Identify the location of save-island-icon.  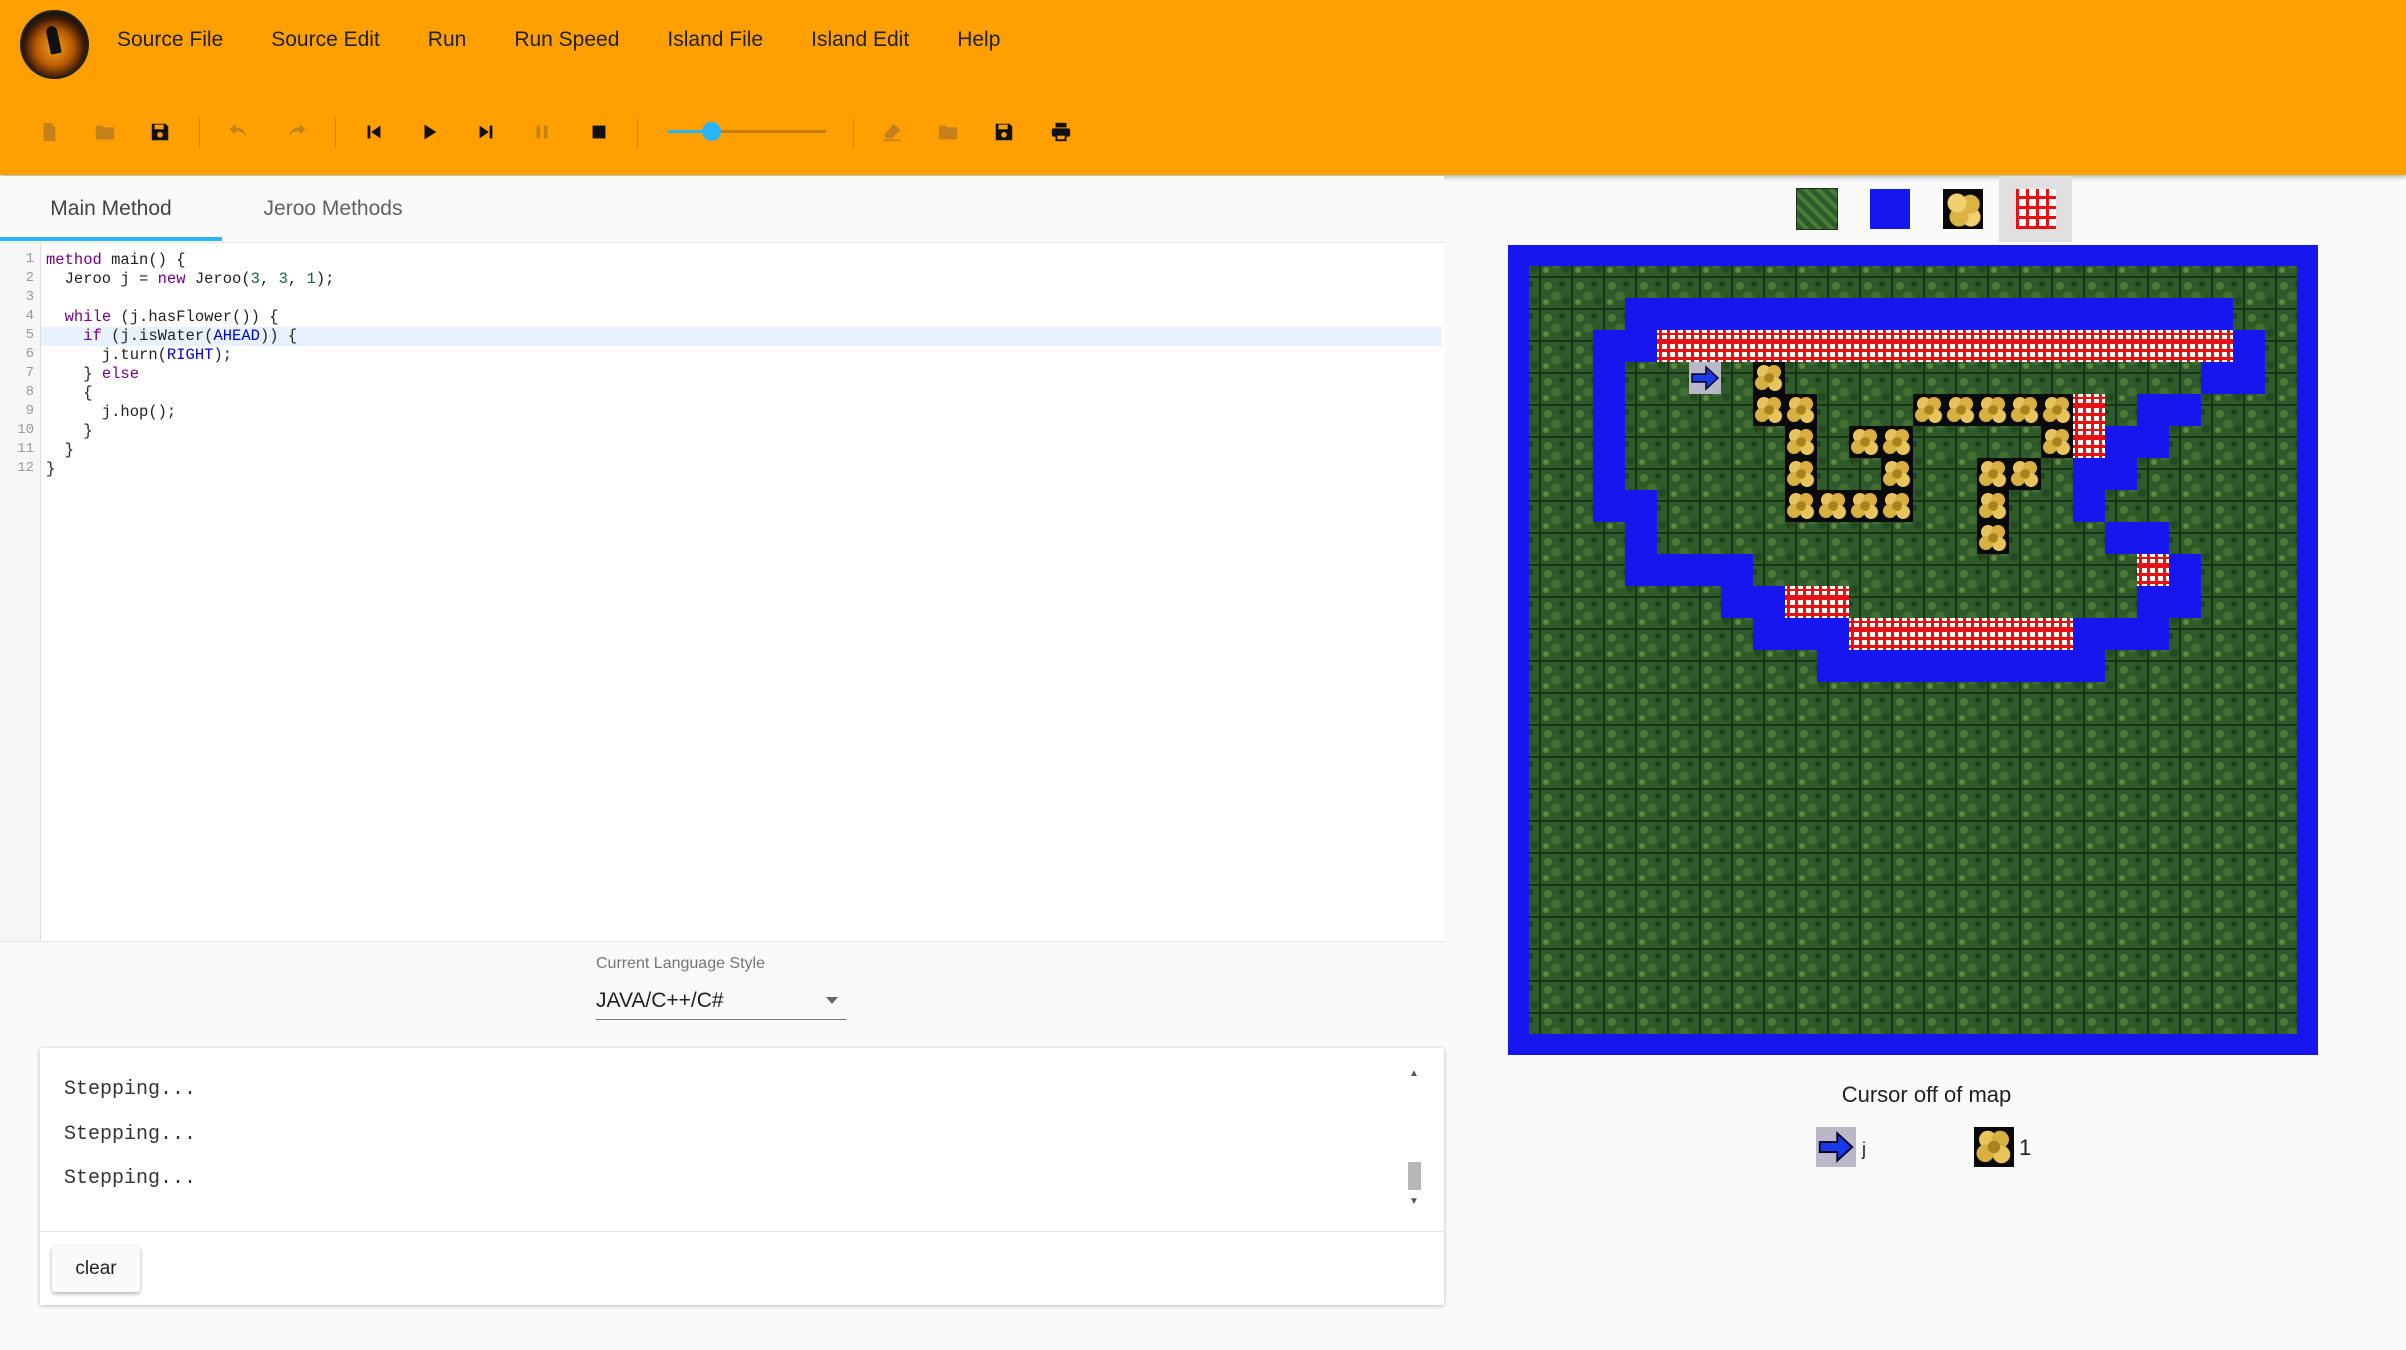
(1004, 132).